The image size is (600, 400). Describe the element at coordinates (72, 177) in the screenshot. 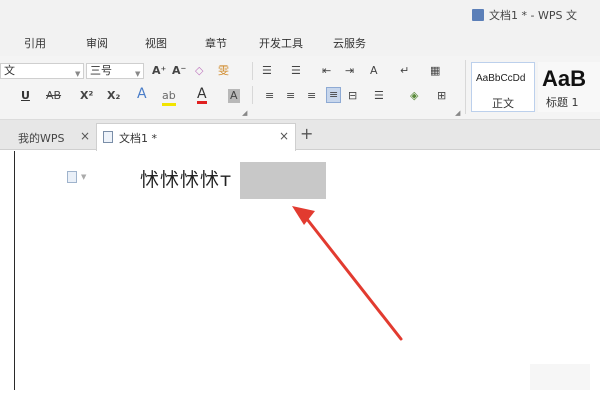

I see `paragraph-handle-icon` at that location.